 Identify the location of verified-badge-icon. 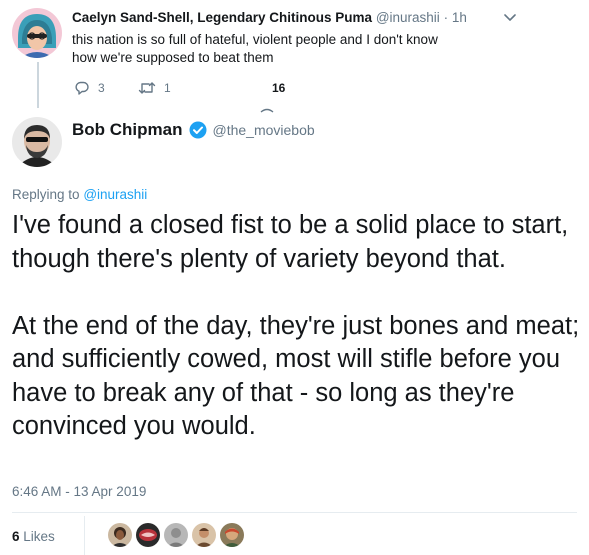
(198, 130).